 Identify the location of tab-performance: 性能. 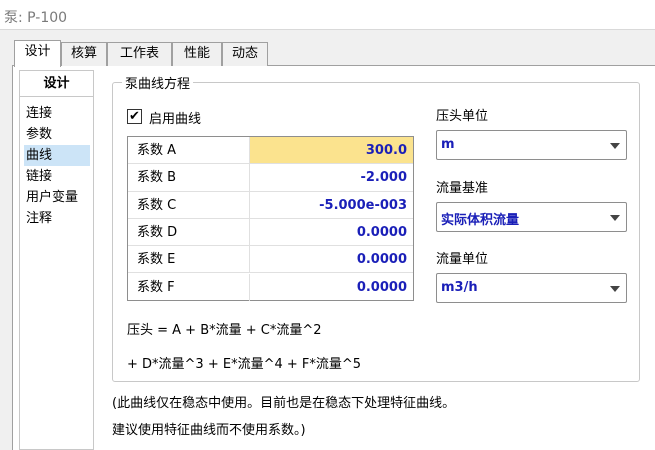
(197, 54).